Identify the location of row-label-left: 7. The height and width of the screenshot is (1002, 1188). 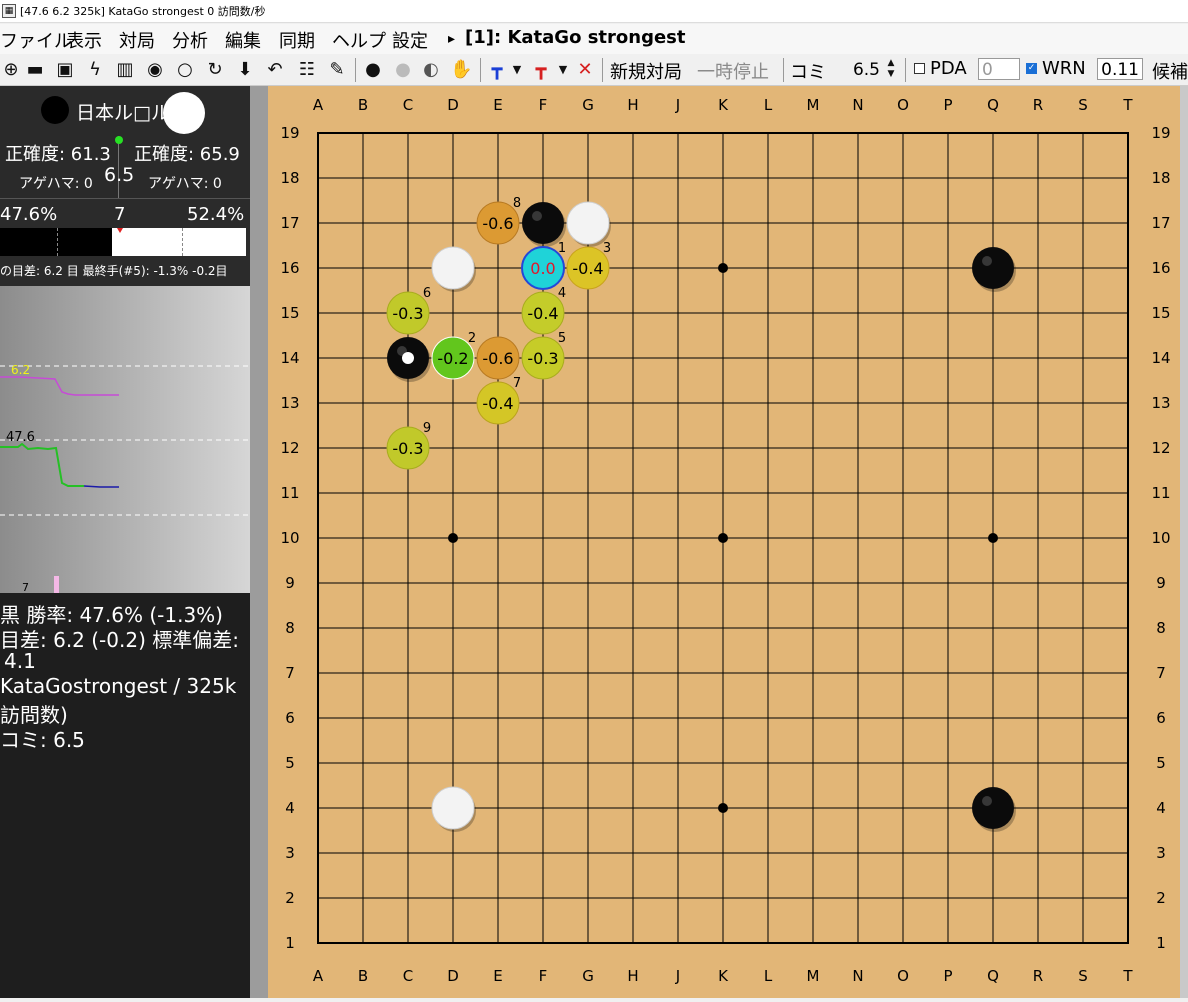
(290, 673).